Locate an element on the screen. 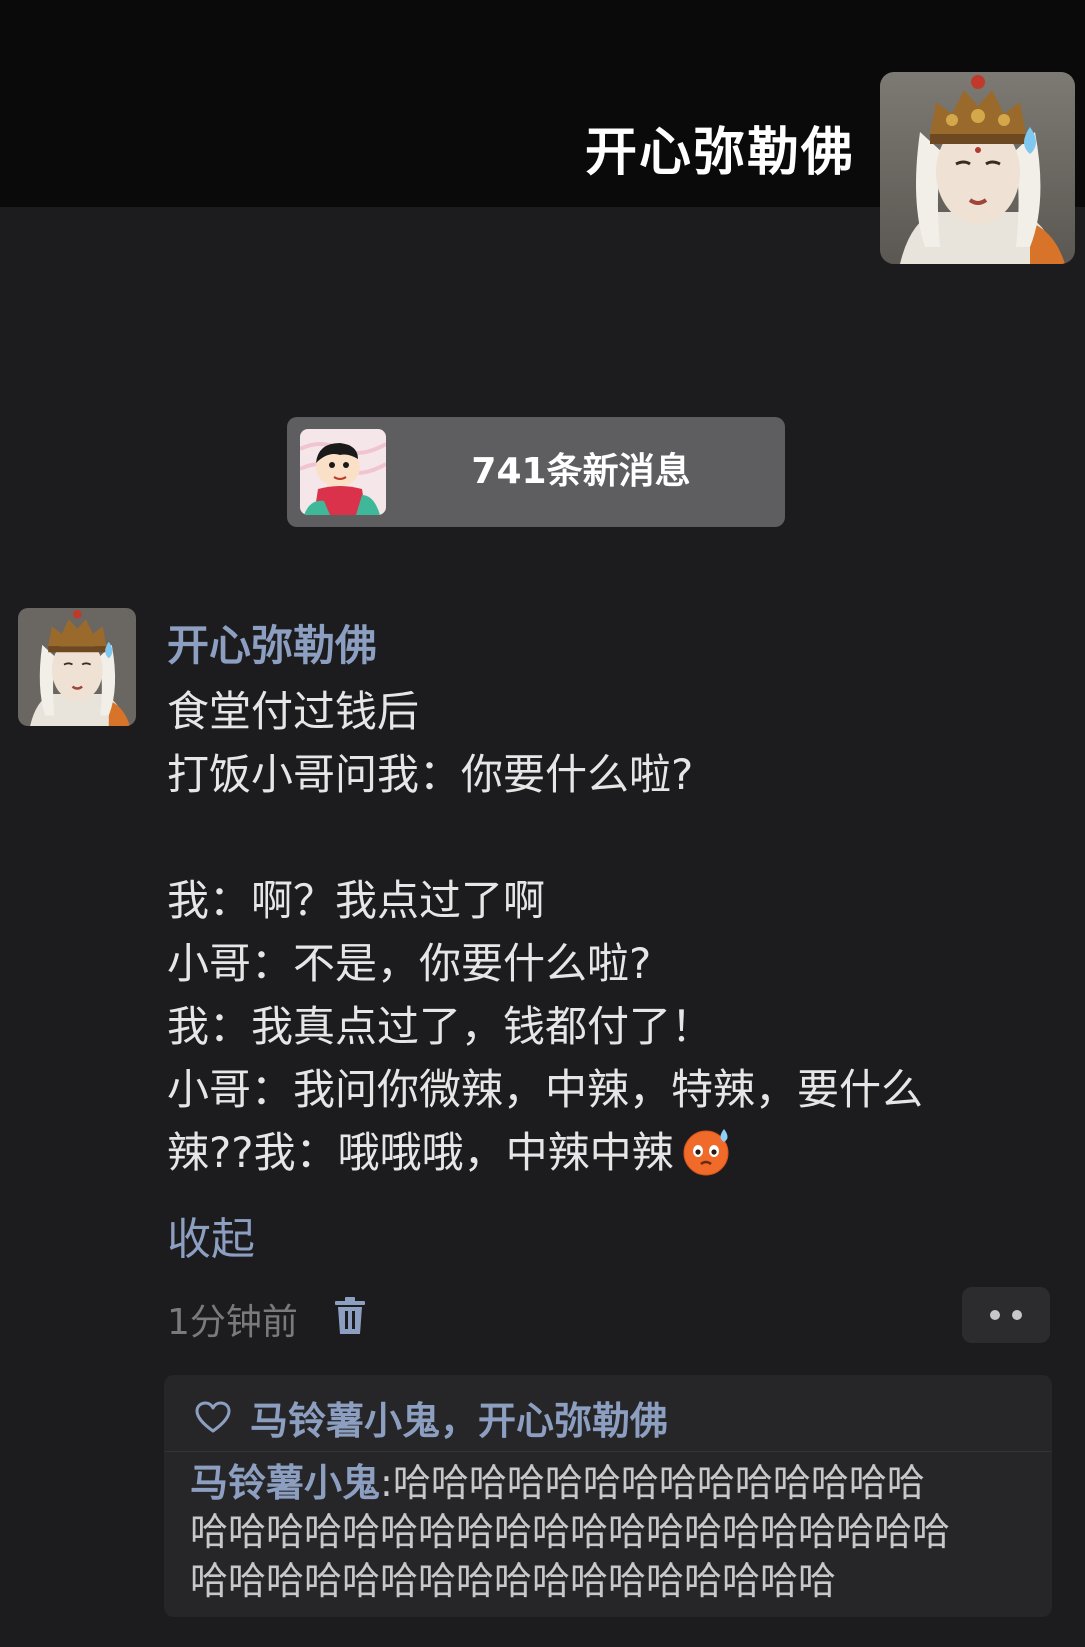 The image size is (1085, 1647). post-line: 小哥：不是，你要什么啦? is located at coordinates (409, 963).